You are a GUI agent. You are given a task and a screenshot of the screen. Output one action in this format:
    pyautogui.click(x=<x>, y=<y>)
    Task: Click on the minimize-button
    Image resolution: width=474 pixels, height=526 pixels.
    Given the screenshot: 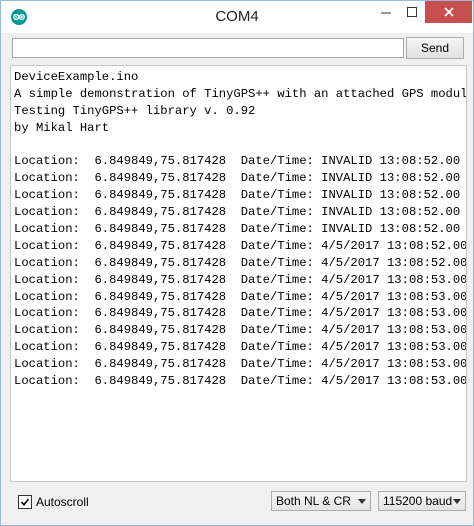 What is the action you would take?
    pyautogui.click(x=386, y=12)
    